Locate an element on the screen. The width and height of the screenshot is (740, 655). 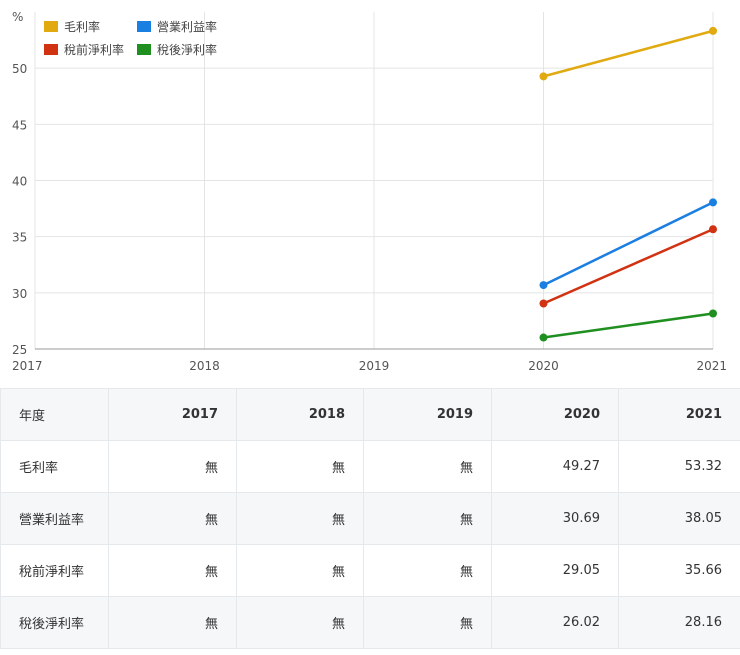
table-cell: 35.66 is located at coordinates (679, 570).